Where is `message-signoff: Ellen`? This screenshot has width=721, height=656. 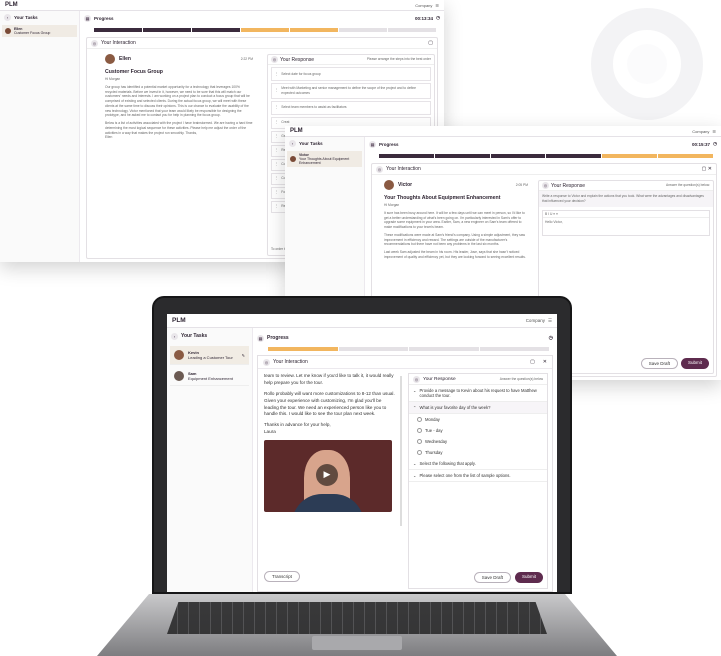
message-signoff: Ellen is located at coordinates (109, 137).